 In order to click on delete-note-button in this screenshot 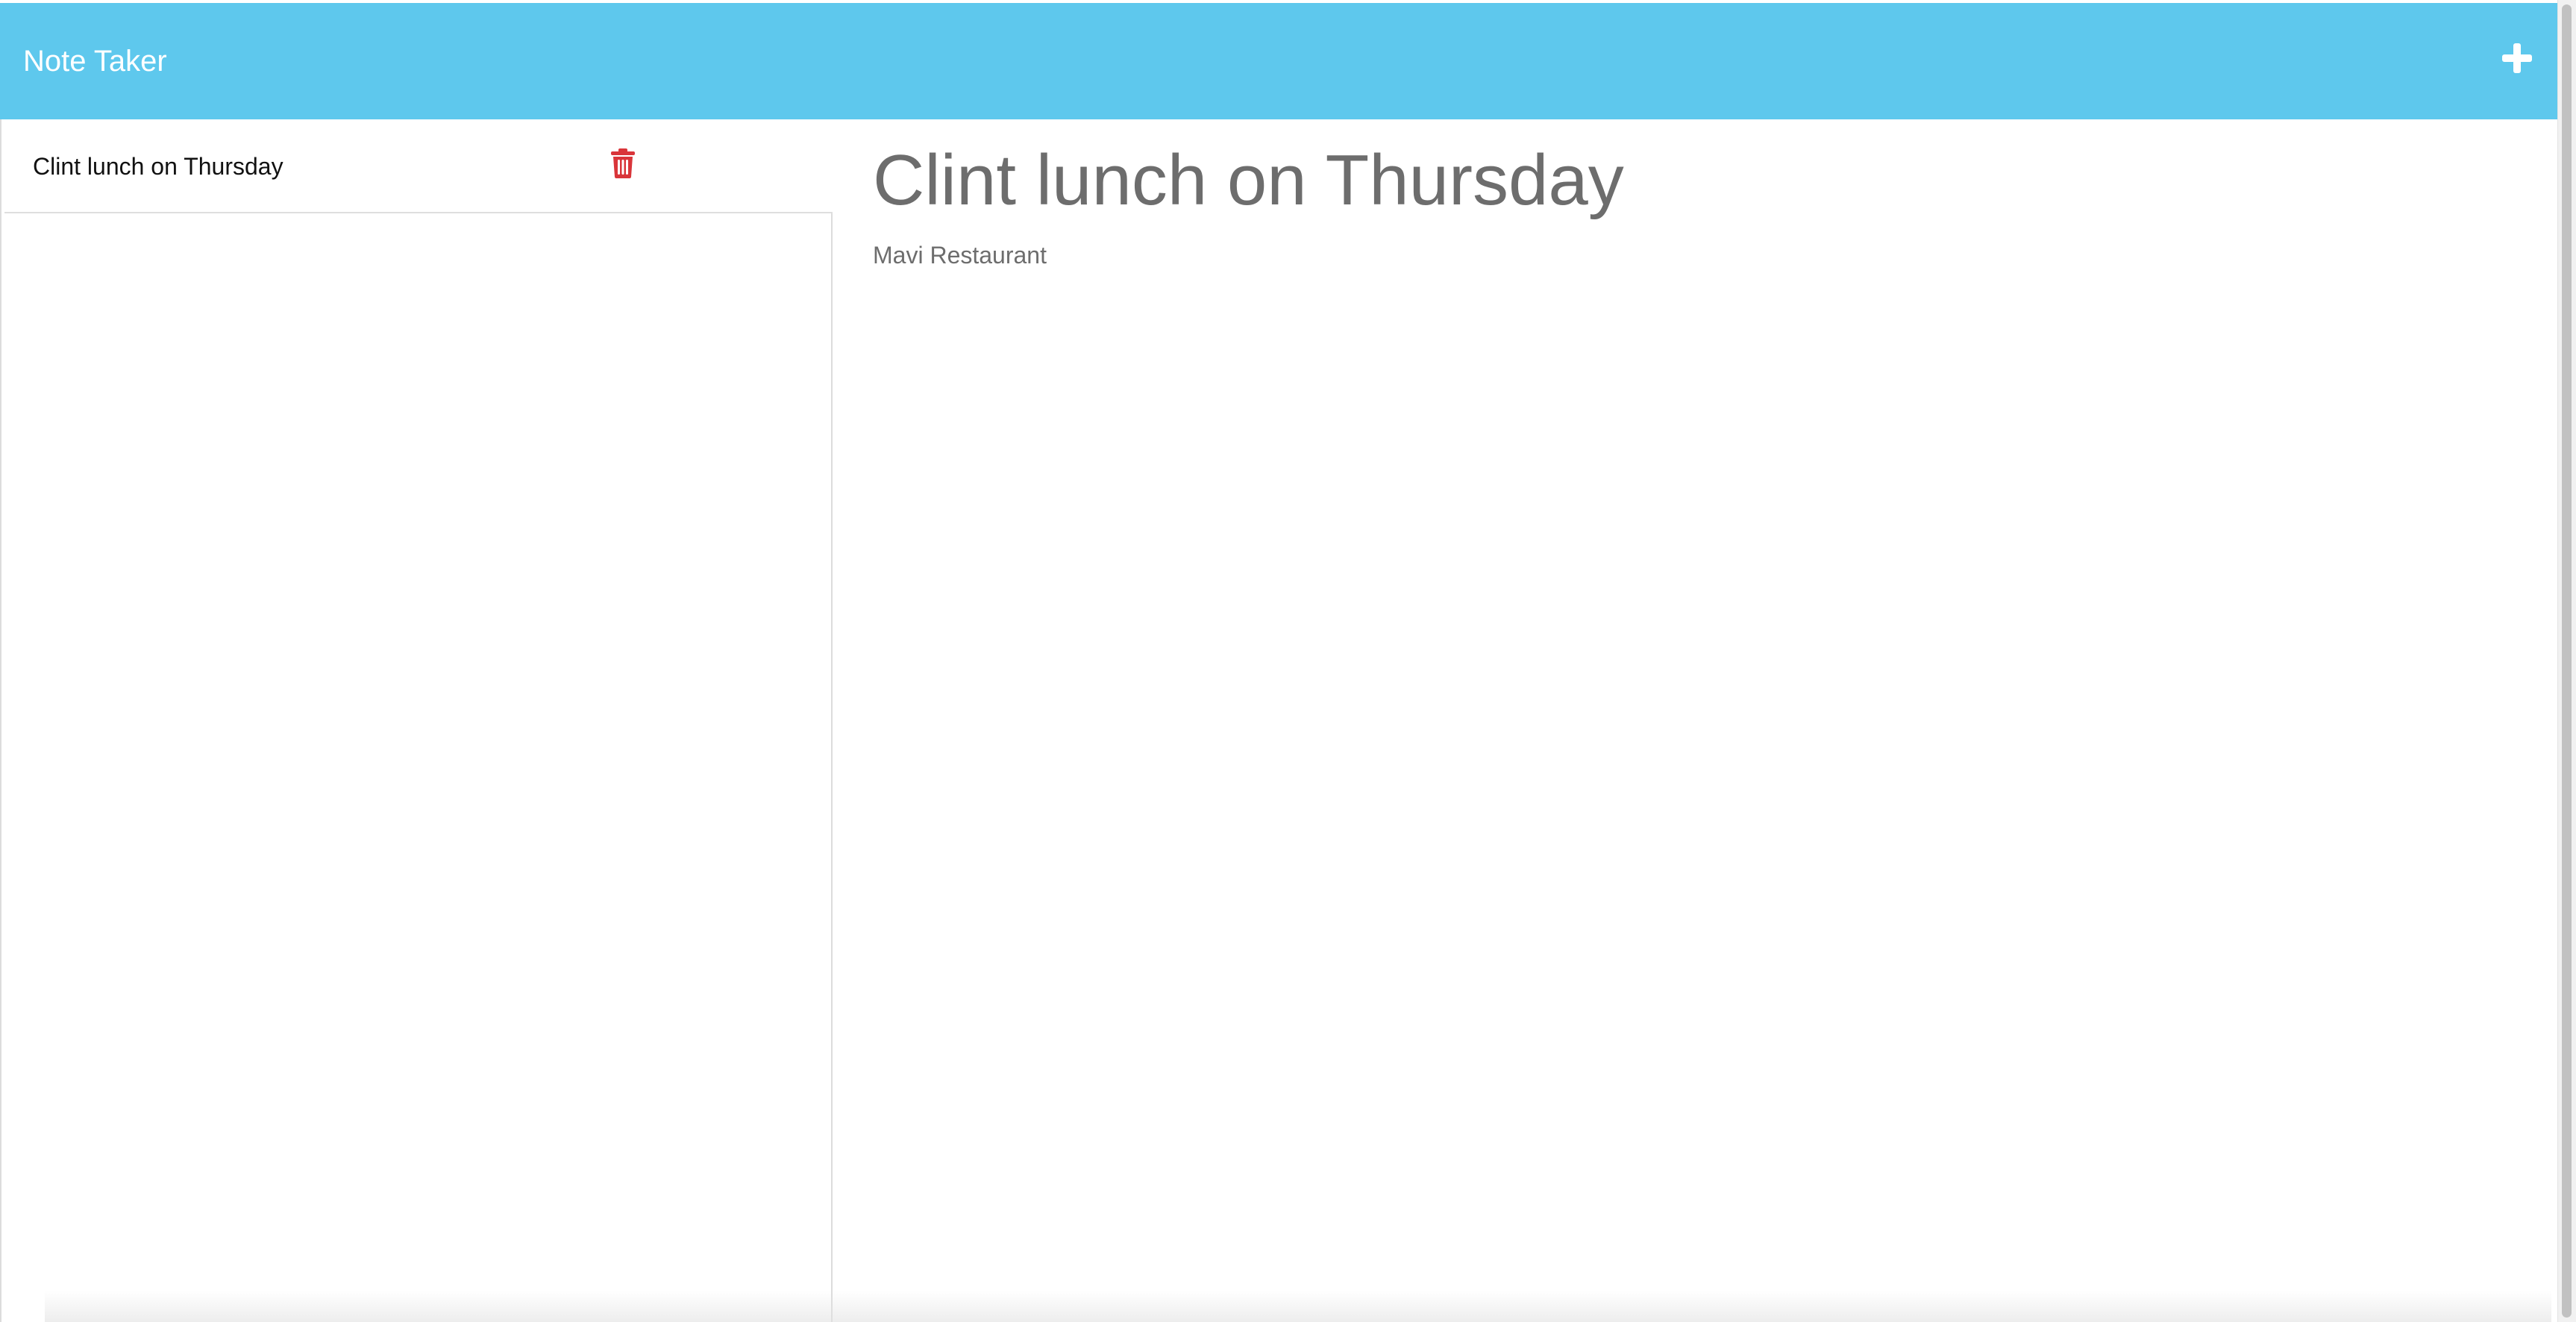, I will do `click(623, 163)`.